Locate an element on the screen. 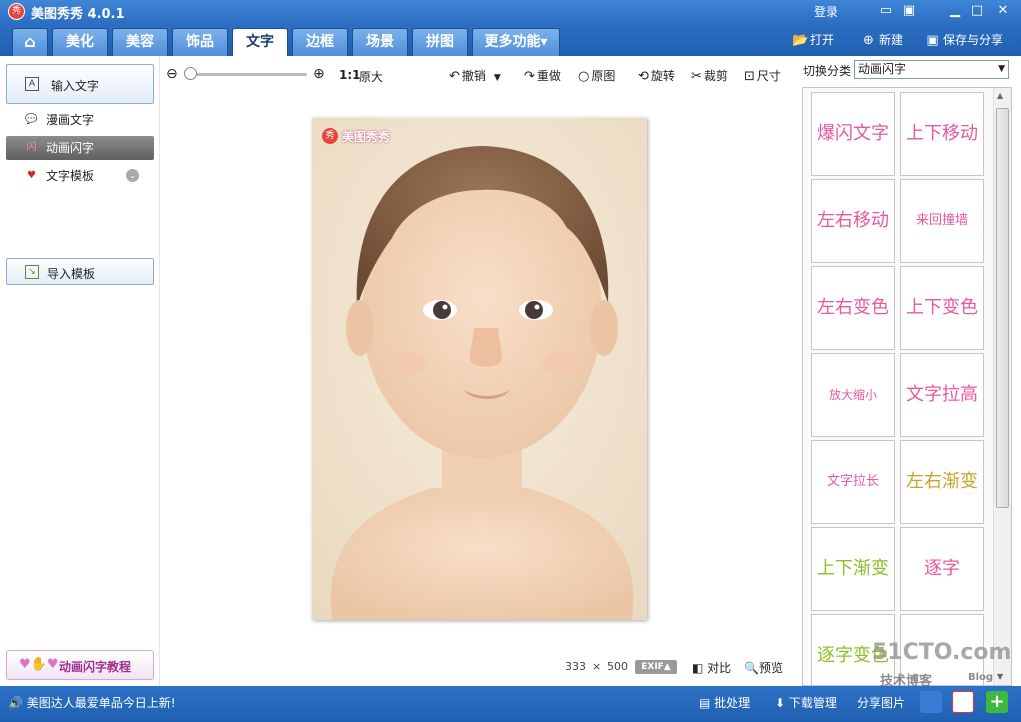 The width and height of the screenshot is (1021, 722). effect-tile: 左右移动 is located at coordinates (853, 221).